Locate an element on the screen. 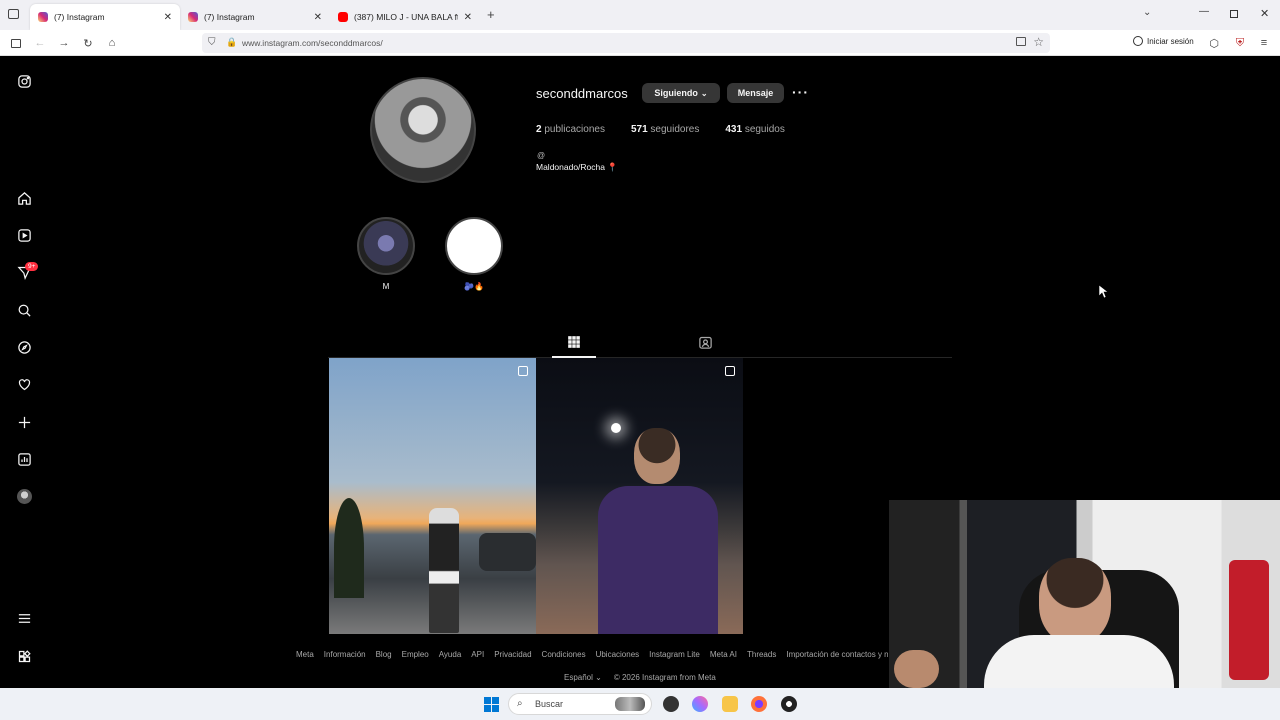 This screenshot has width=1280, height=720. tagged-tab-icon is located at coordinates (705, 345).